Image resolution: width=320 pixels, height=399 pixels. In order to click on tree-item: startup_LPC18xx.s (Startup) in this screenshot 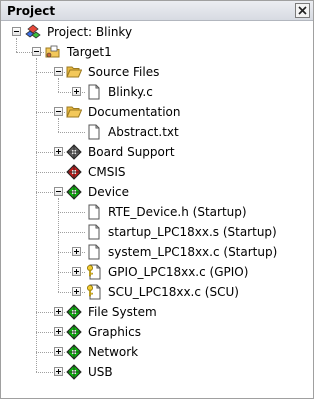, I will do `click(157, 233)`.